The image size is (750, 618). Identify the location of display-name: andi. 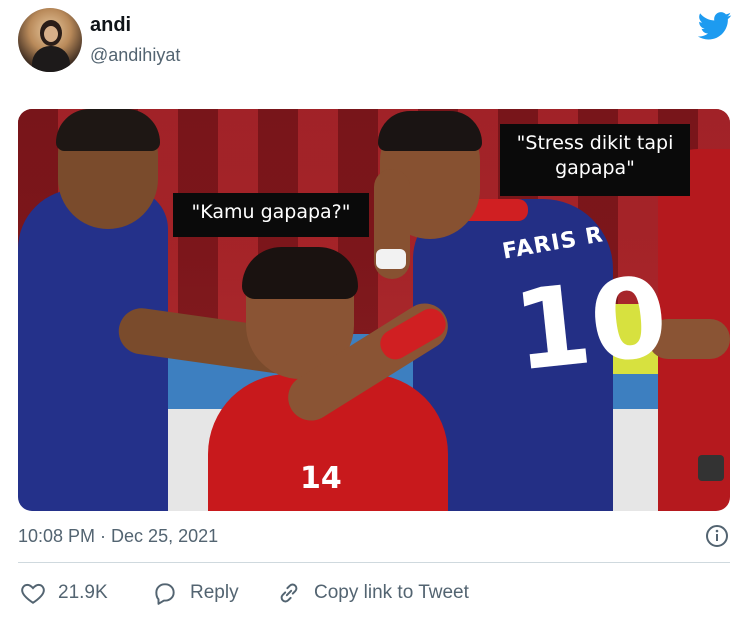
(110, 25).